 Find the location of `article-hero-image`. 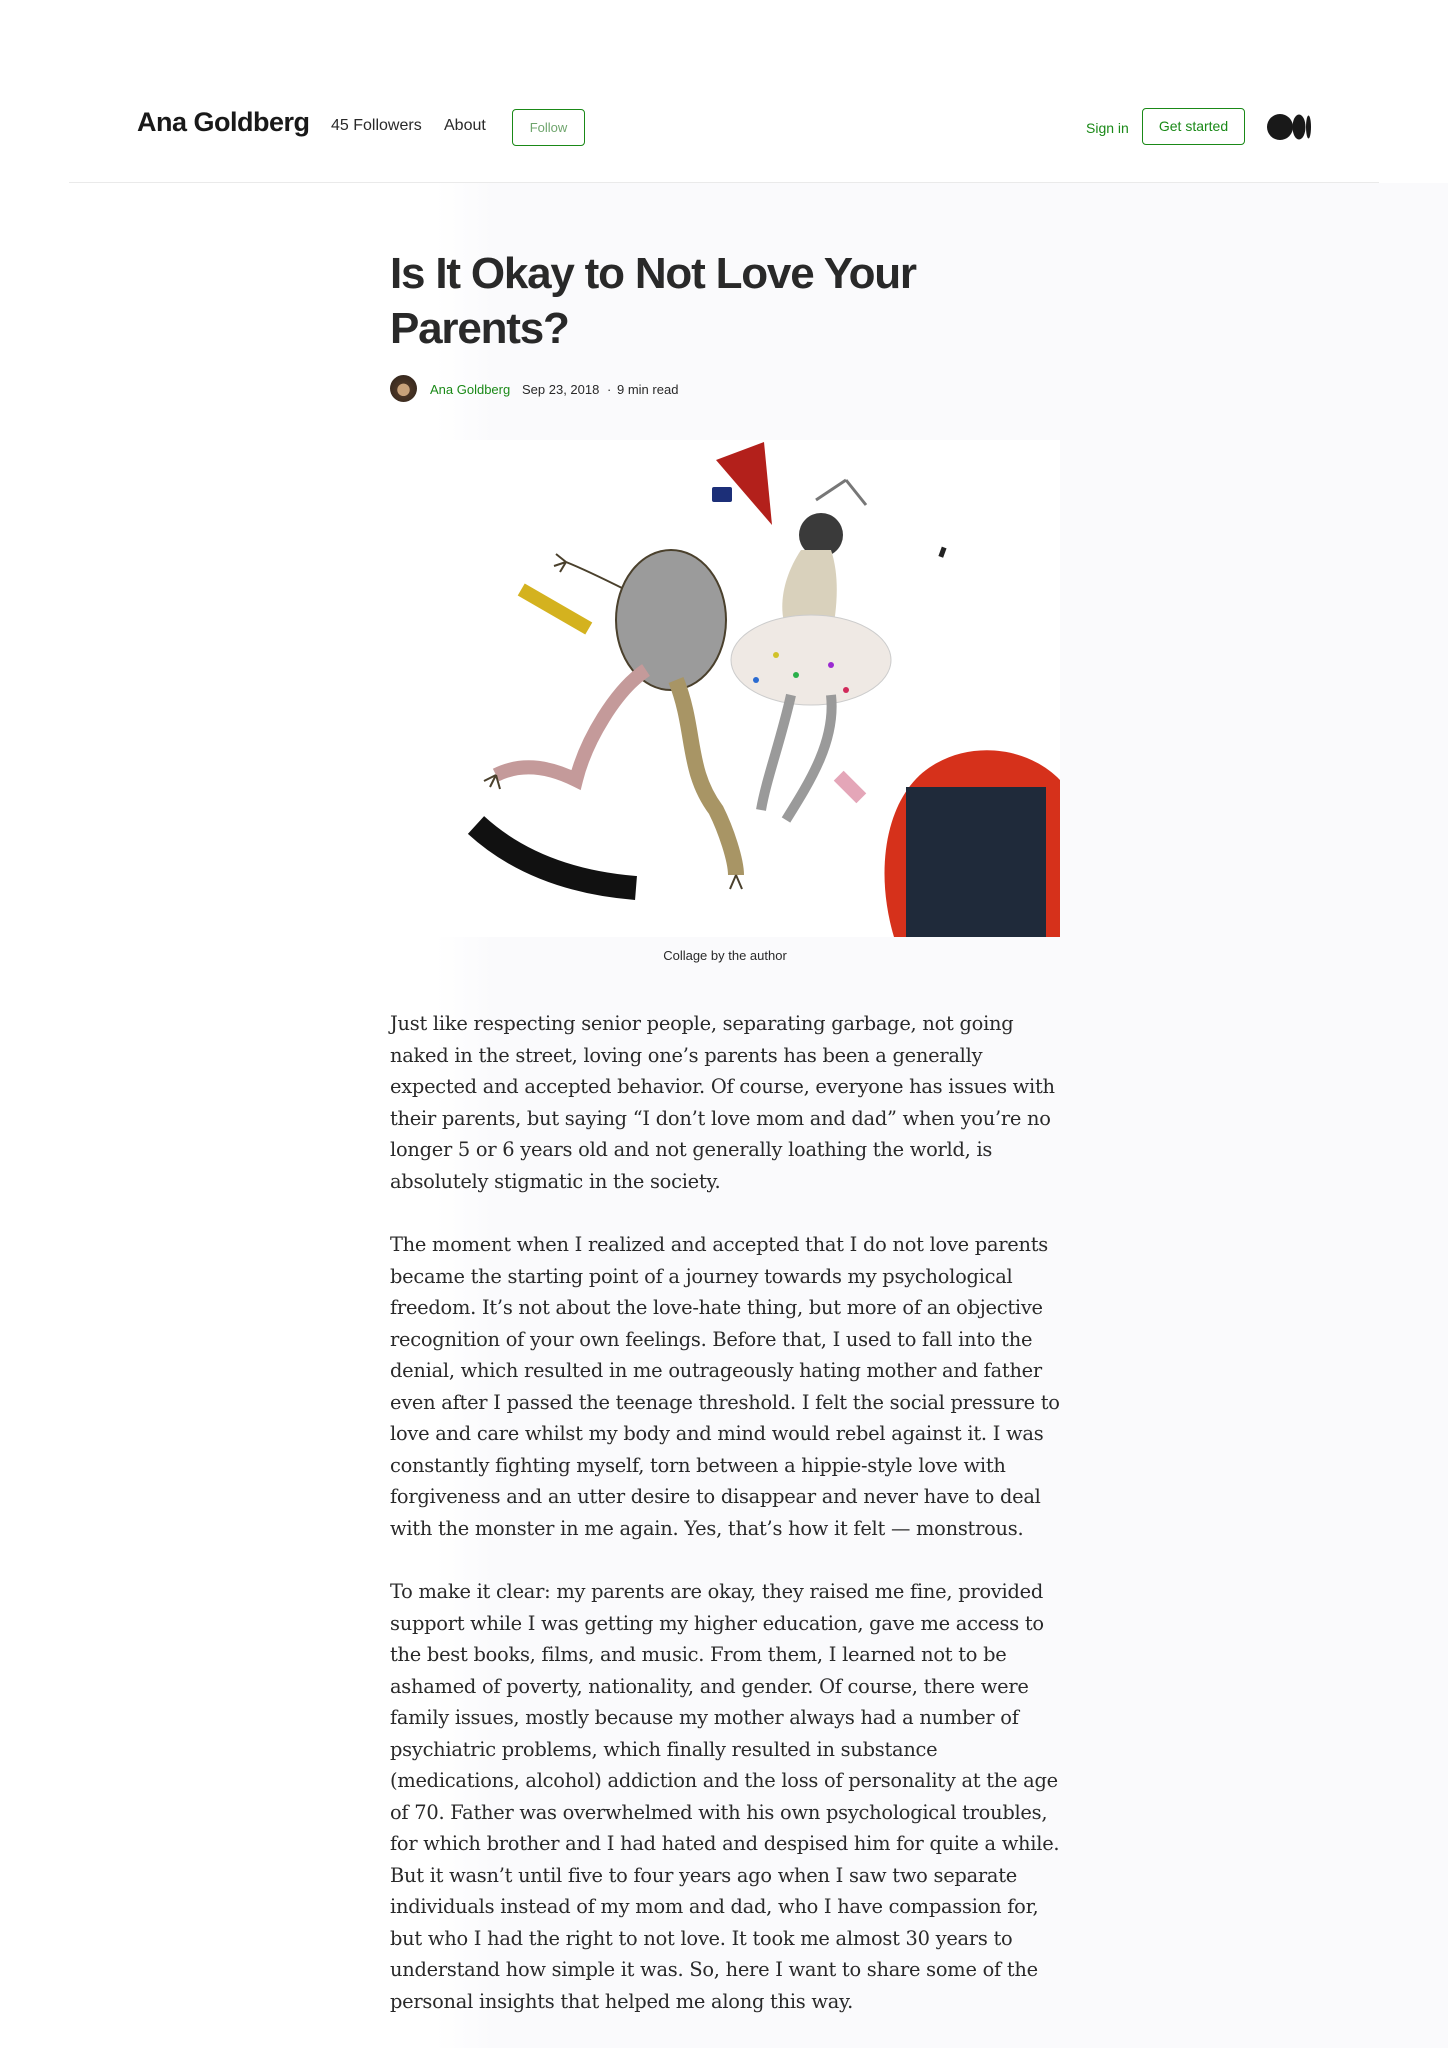

article-hero-image is located at coordinates (748, 688).